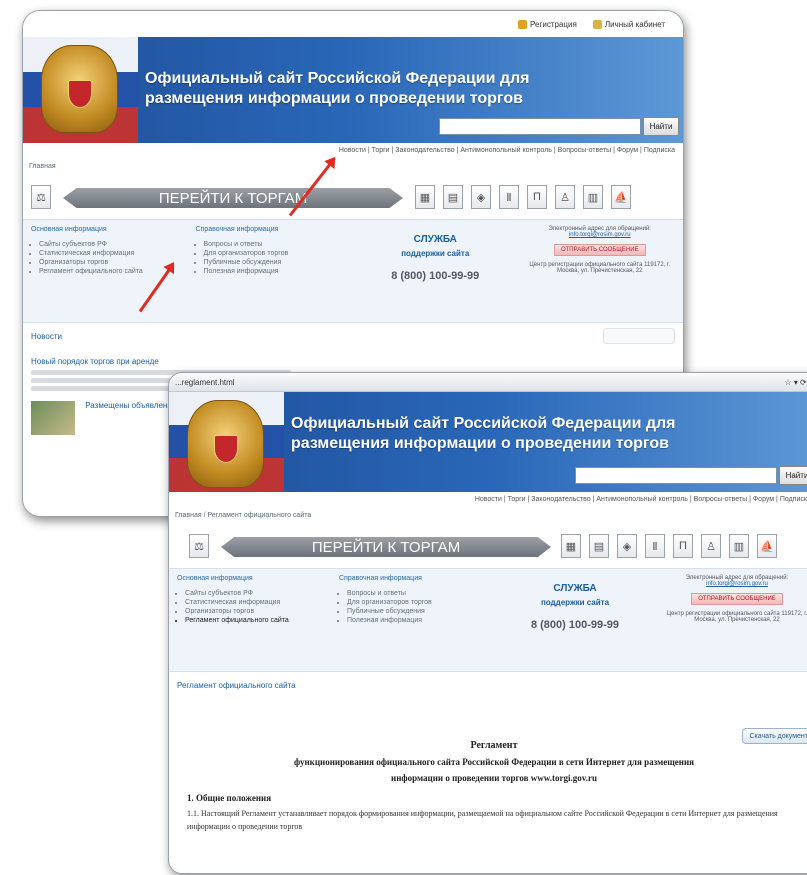  What do you see at coordinates (353, 361) in the screenshot?
I see `news-title: Новый порядок торгов при аренде` at bounding box center [353, 361].